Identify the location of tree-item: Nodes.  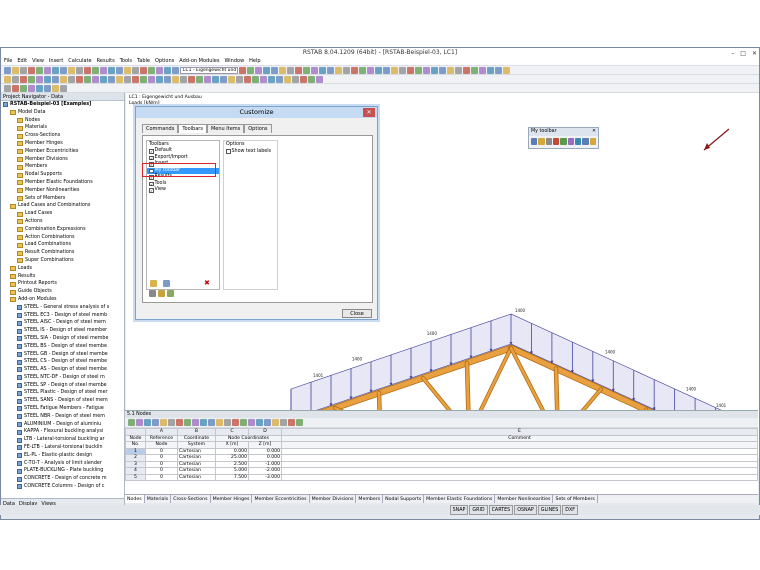
(62, 121).